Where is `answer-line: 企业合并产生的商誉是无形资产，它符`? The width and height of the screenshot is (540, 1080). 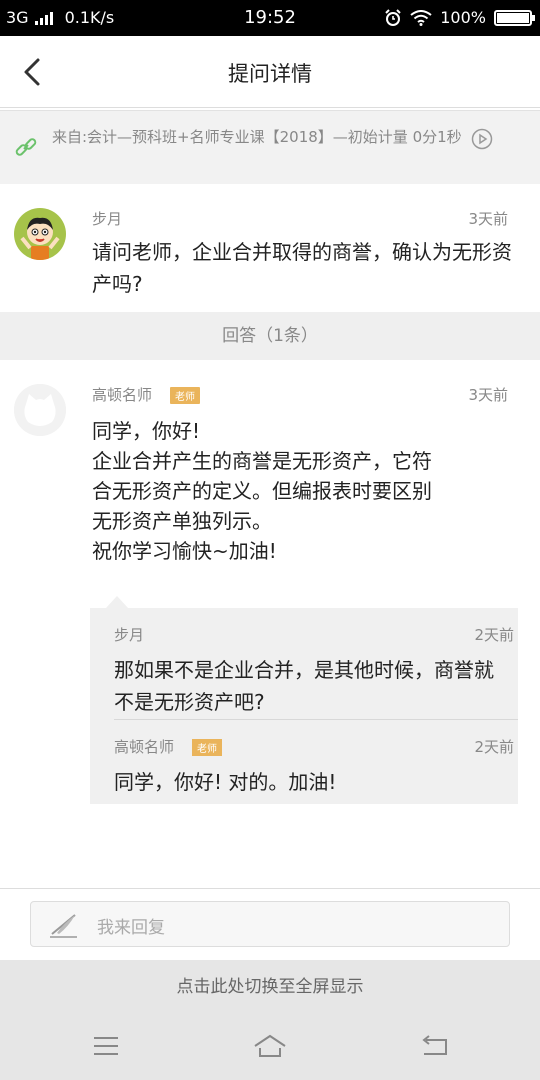
answer-line: 企业合并产生的商誉是无形资产，它符 is located at coordinates (262, 461).